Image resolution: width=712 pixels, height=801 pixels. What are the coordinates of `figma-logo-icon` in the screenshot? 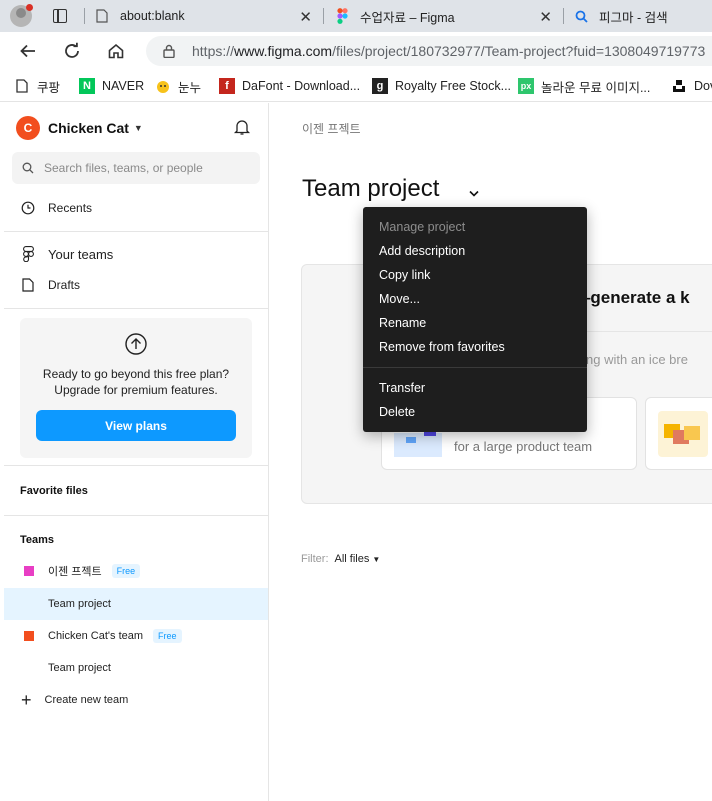 It's located at (28, 254).